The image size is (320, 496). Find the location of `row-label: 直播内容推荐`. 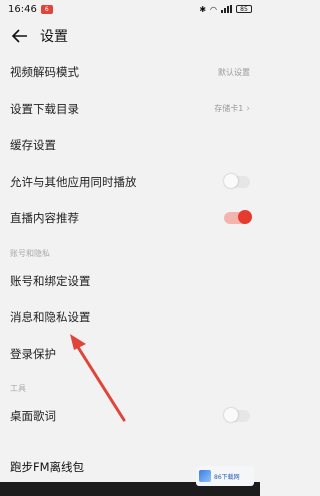

row-label: 直播内容推荐 is located at coordinates (44, 218).